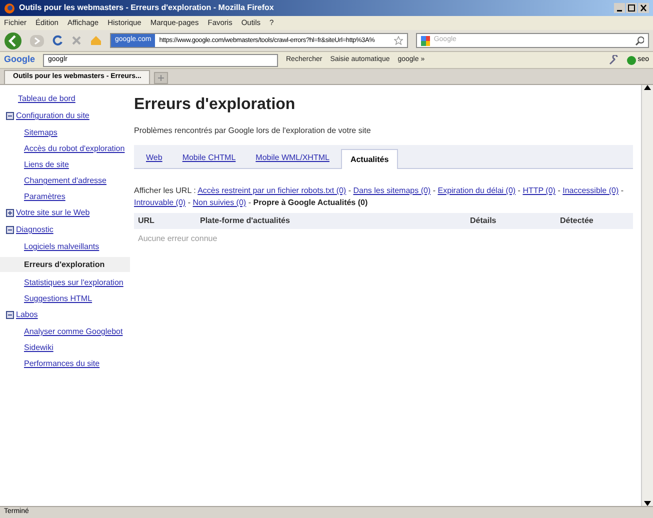  Describe the element at coordinates (154, 158) in the screenshot. I see `tab: Web` at that location.